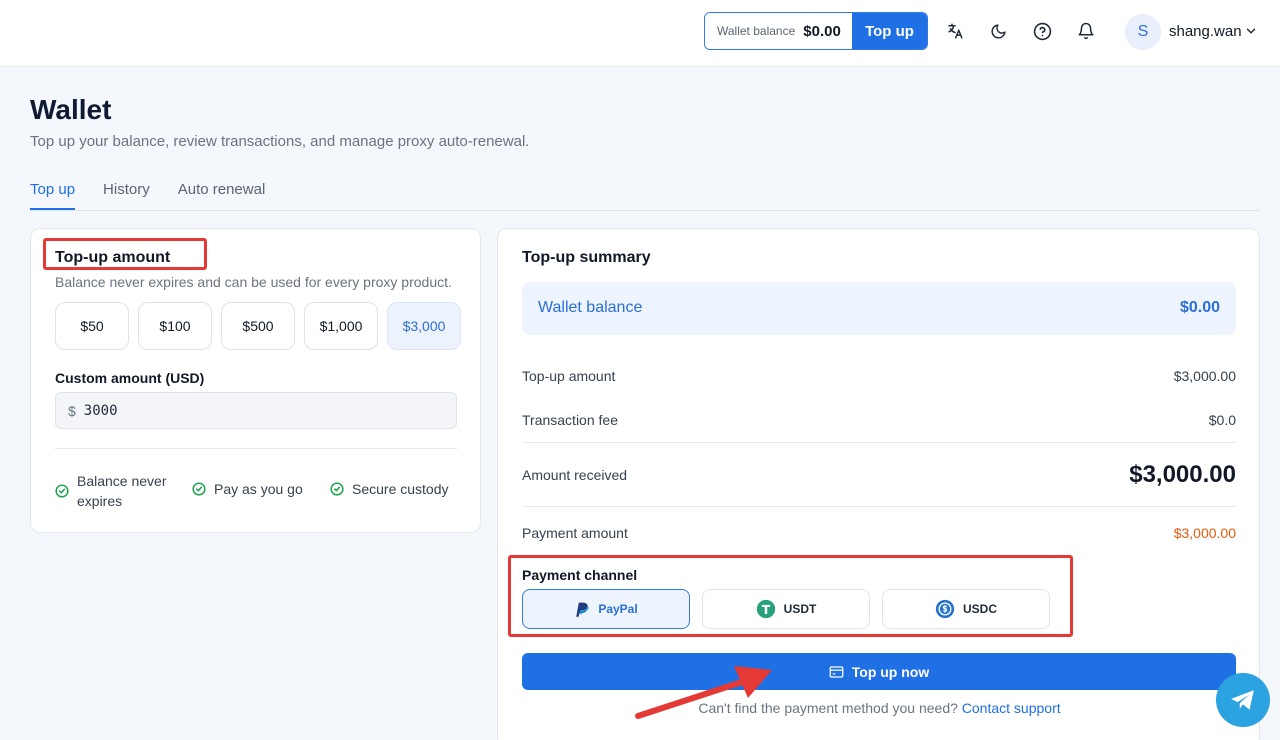  I want to click on tab-bar: Top up History Auto renewal, so click(147, 195).